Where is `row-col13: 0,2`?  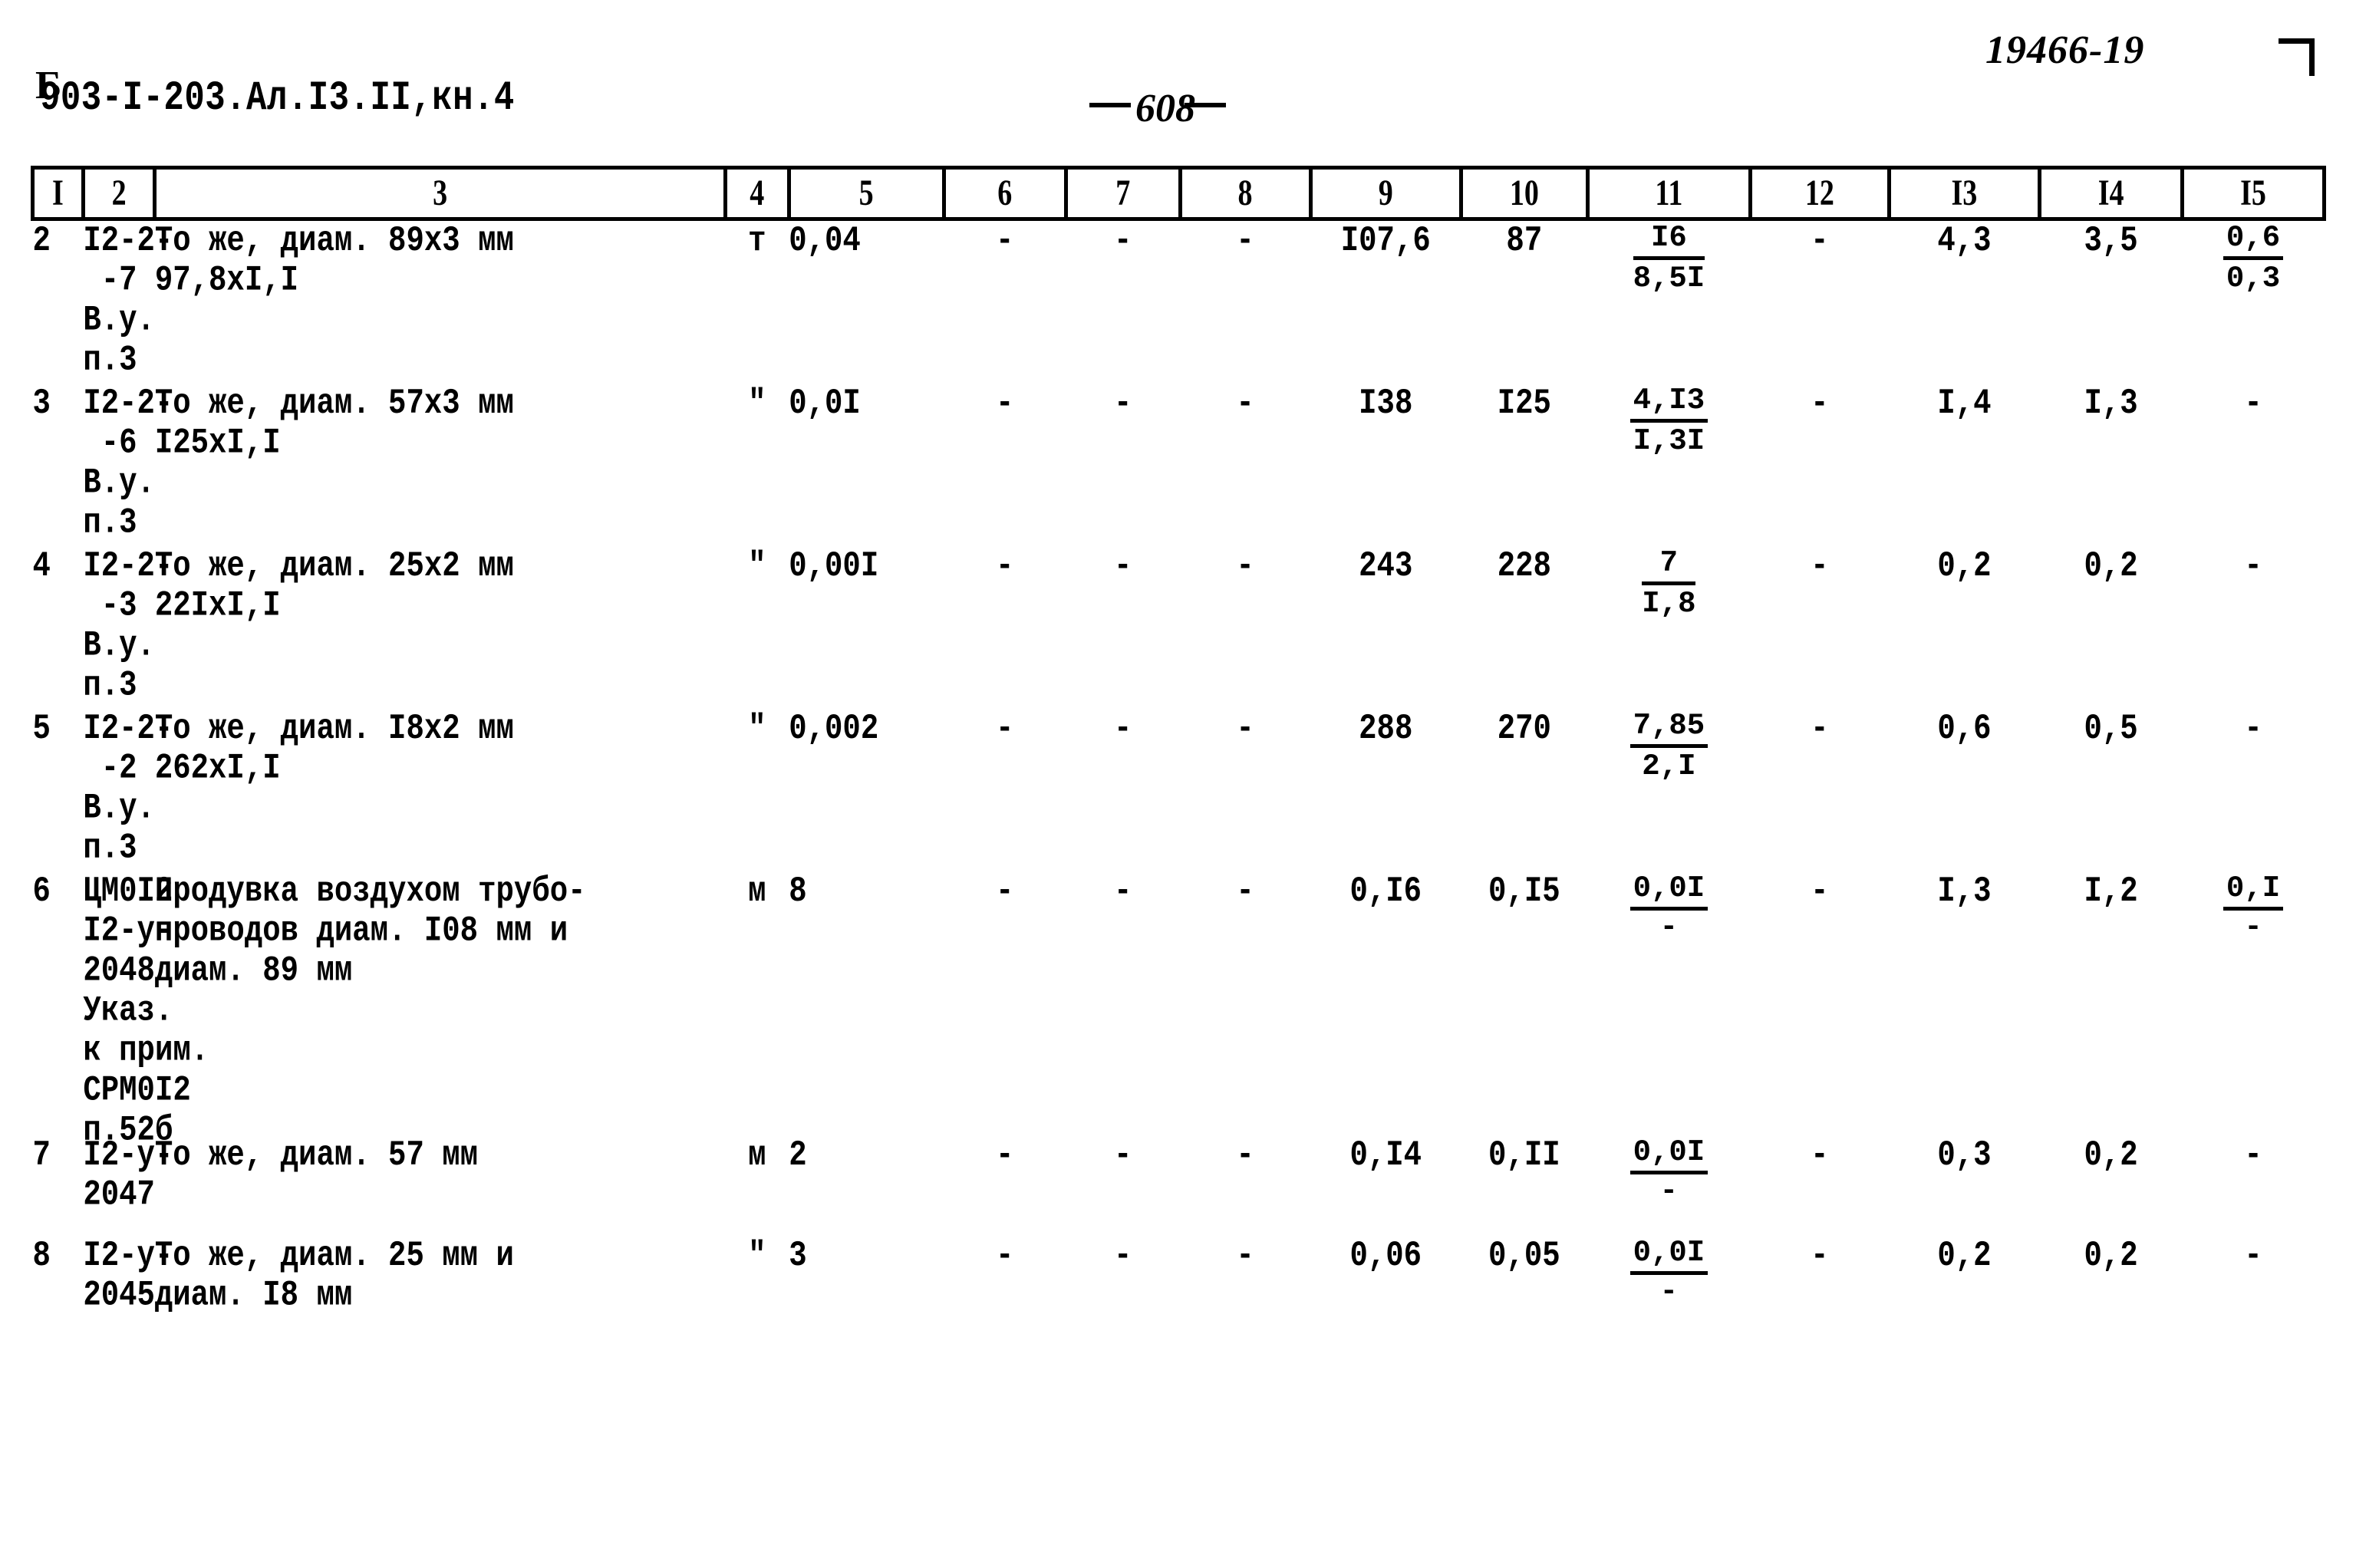
row-col13: 0,2 is located at coordinates (1964, 613).